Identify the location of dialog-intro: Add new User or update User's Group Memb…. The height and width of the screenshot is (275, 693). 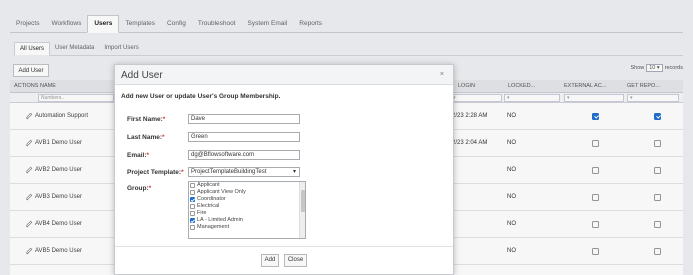
(201, 96).